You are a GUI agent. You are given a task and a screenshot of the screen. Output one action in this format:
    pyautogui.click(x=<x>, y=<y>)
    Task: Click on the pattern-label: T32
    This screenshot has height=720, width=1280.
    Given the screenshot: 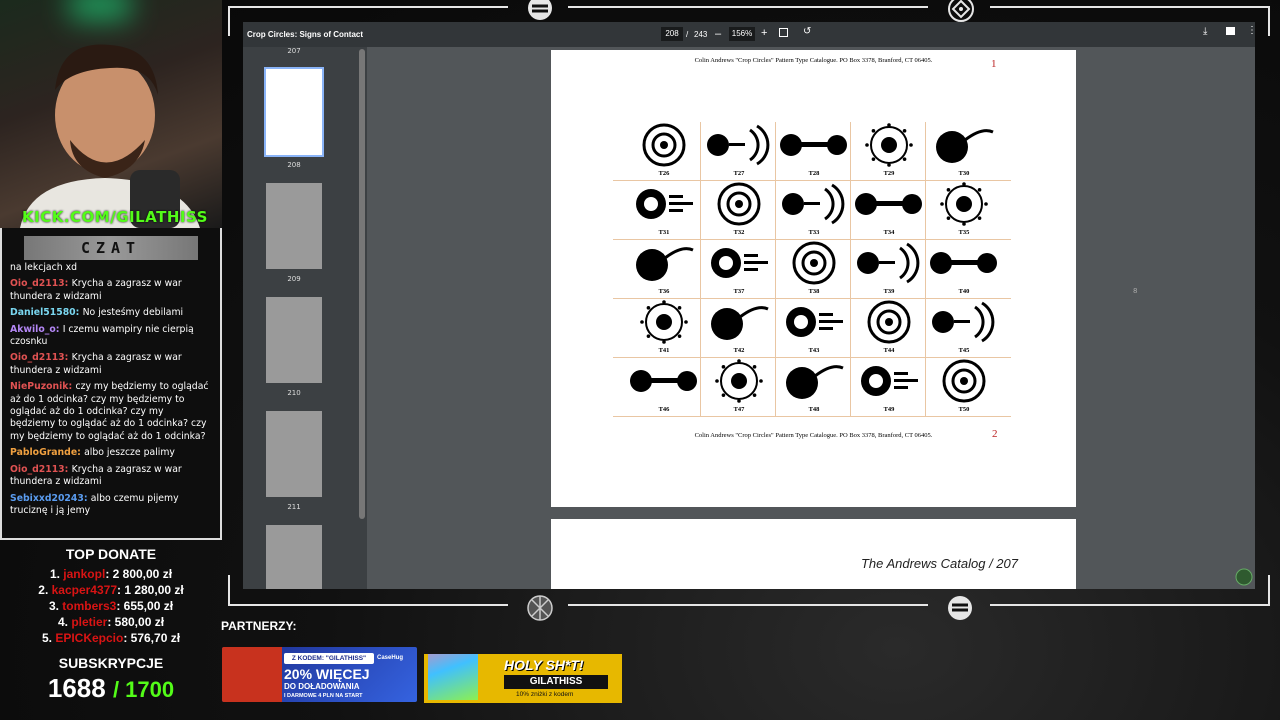 What is the action you would take?
    pyautogui.click(x=739, y=232)
    